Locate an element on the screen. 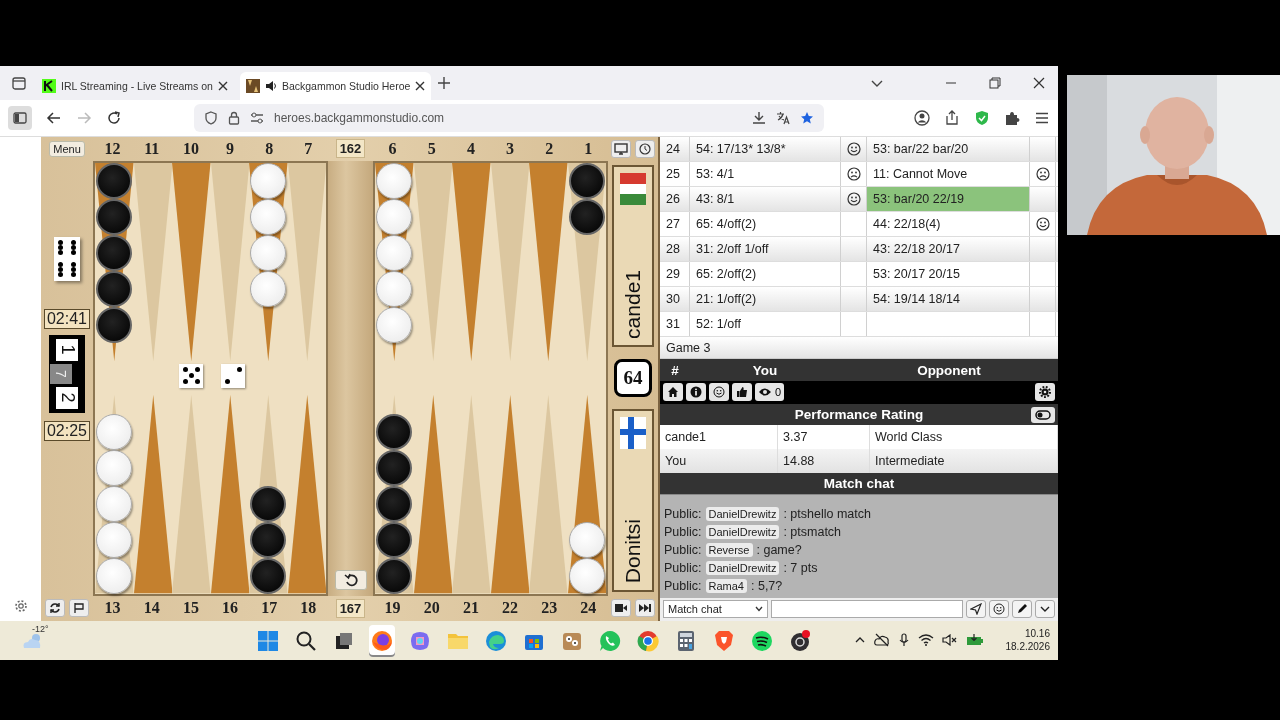 This screenshot has height=720, width=1280. clock-time: 10.16 is located at coordinates (1037, 634).